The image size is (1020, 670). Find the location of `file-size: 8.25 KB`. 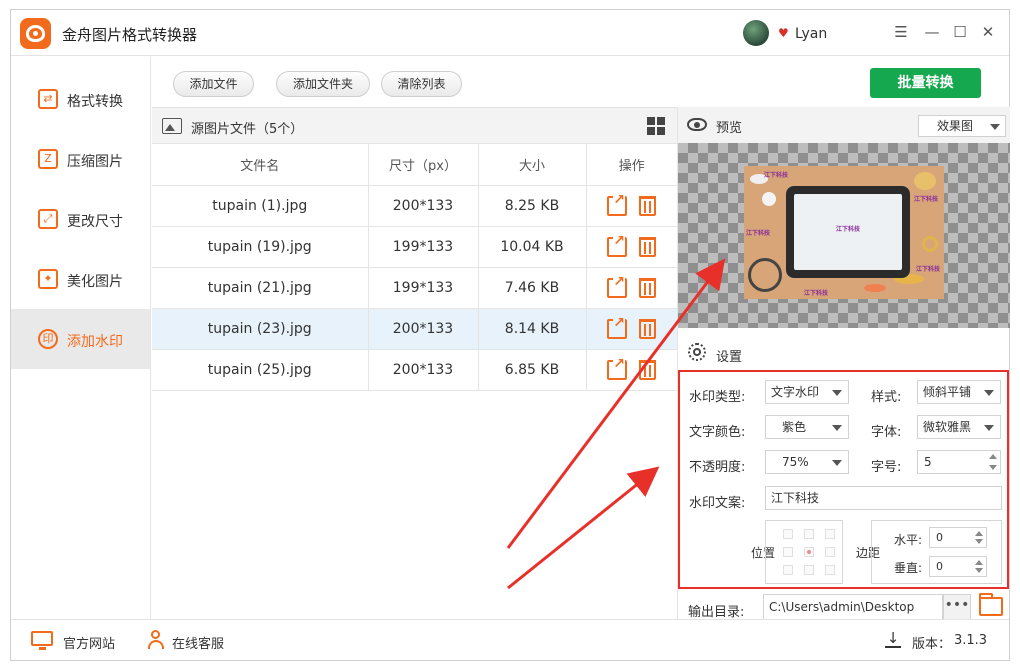

file-size: 8.25 KB is located at coordinates (532, 206).